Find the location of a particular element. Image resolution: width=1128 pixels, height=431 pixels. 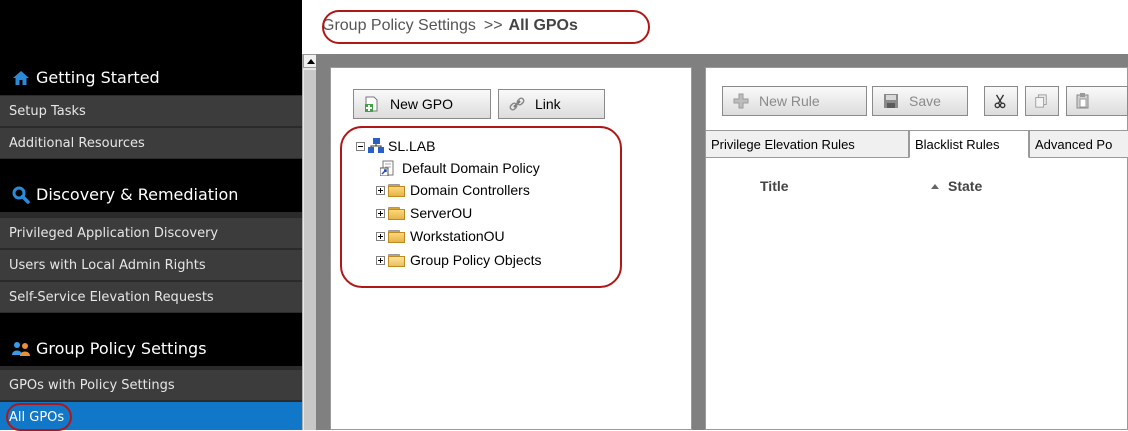

paste-button is located at coordinates (1097, 101).